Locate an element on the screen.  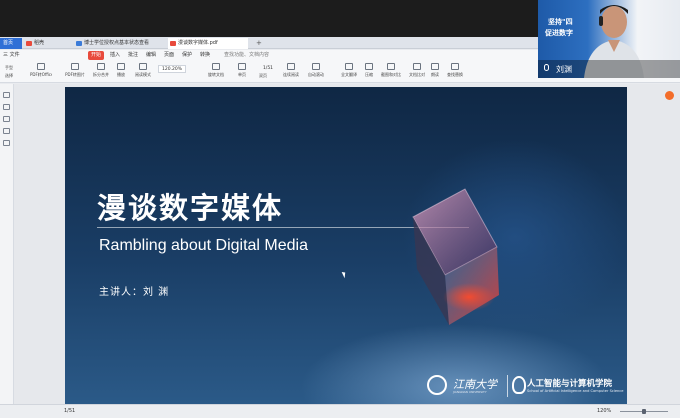
compress-icon is located at coordinates (369, 66).